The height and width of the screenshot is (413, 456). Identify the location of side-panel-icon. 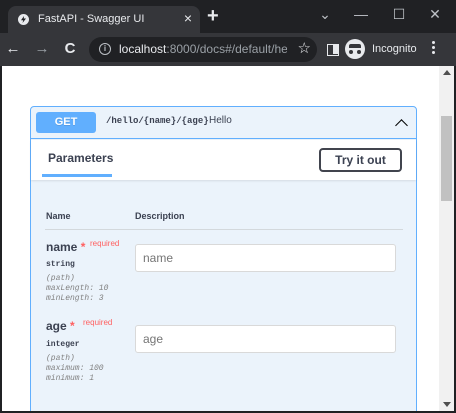
(333, 50).